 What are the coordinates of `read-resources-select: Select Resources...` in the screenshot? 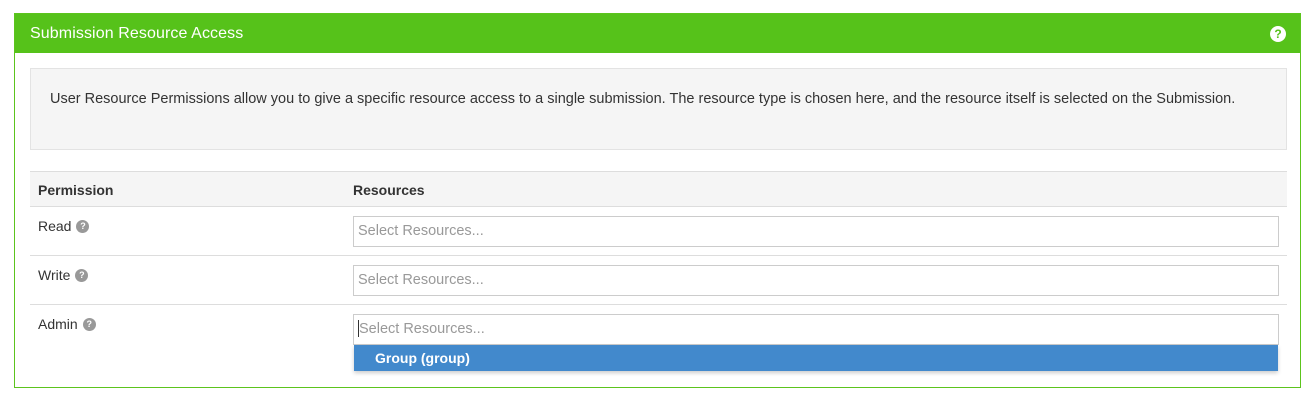 It's located at (816, 231).